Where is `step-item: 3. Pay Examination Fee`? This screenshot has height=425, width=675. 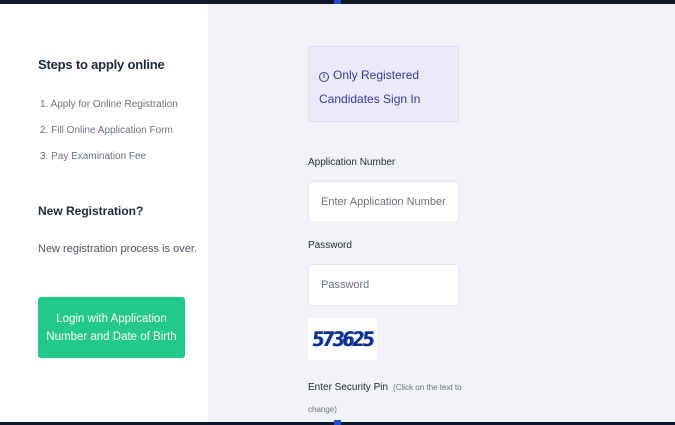 step-item: 3. Pay Examination Fee is located at coordinates (93, 156).